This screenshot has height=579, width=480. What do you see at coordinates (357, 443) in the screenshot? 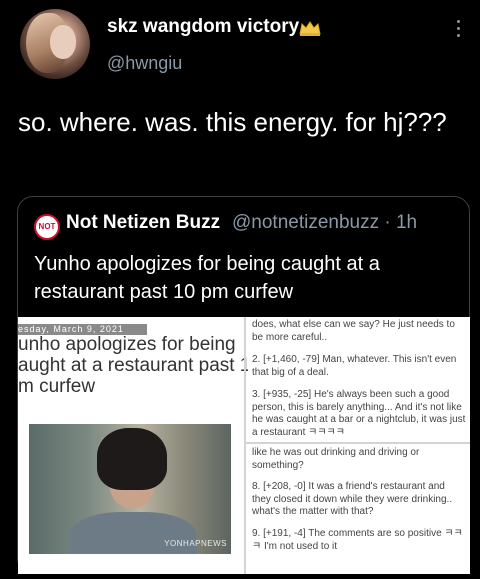
I see `panel-divider` at bounding box center [357, 443].